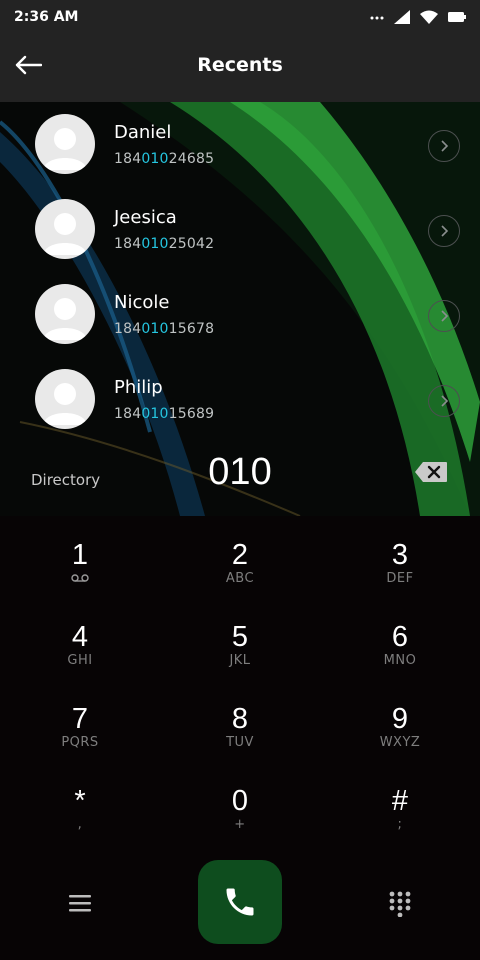 The image size is (480, 960). I want to click on contact-row-daniel: Daniel 18401024685, so click(240, 144).